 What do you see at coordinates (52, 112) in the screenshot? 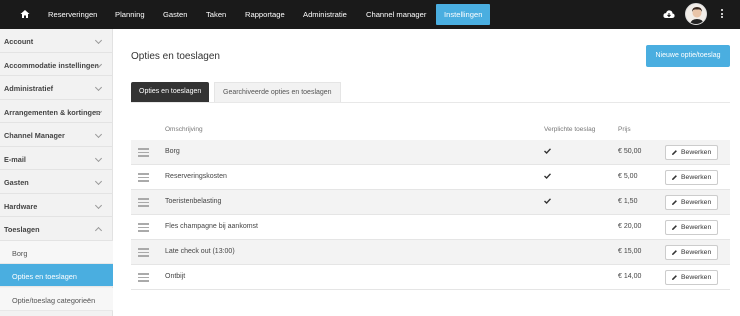
I see `sidebar-item-label: Arrangementen & kortingen` at bounding box center [52, 112].